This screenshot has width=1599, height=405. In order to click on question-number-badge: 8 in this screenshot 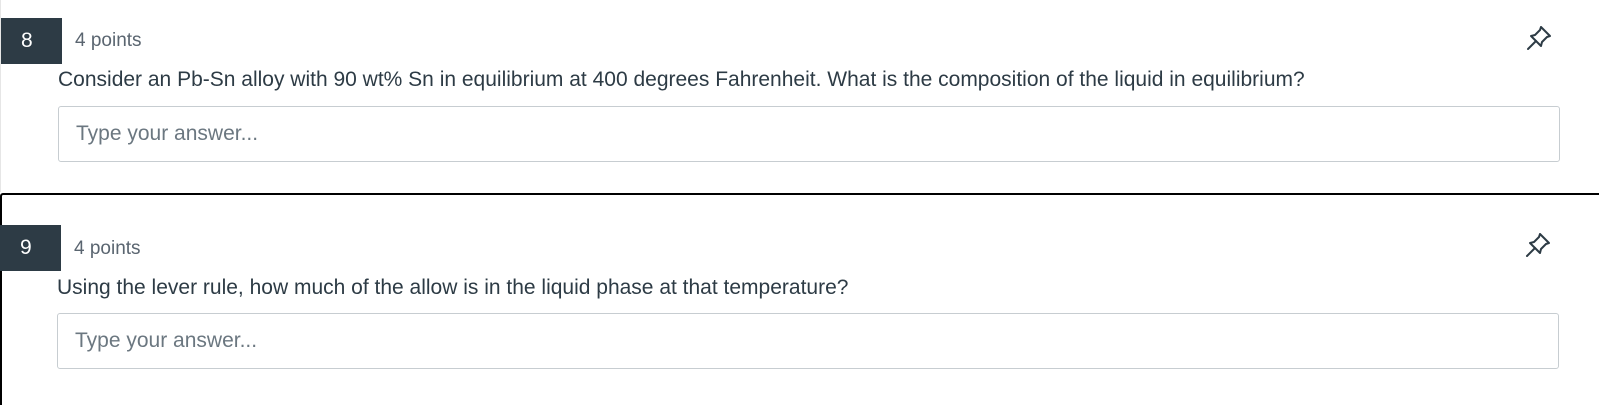, I will do `click(31, 41)`.